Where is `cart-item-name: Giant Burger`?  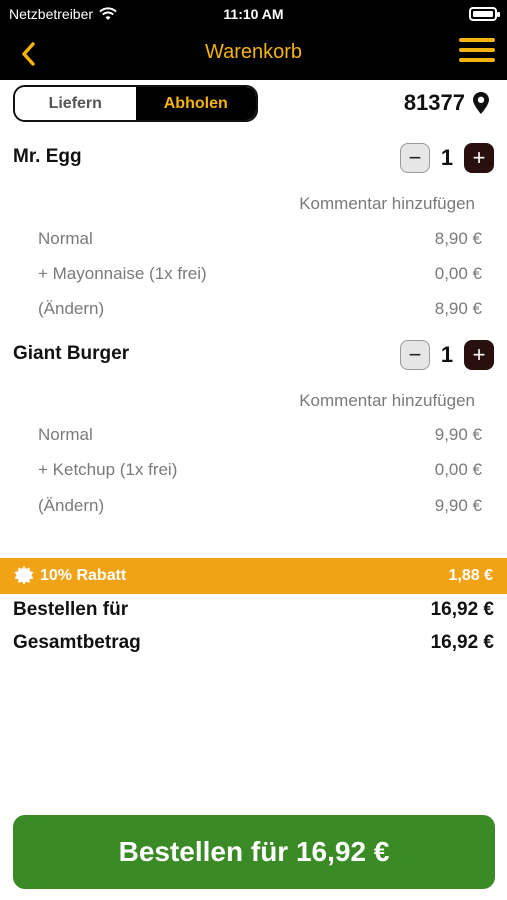
cart-item-name: Giant Burger is located at coordinates (71, 353).